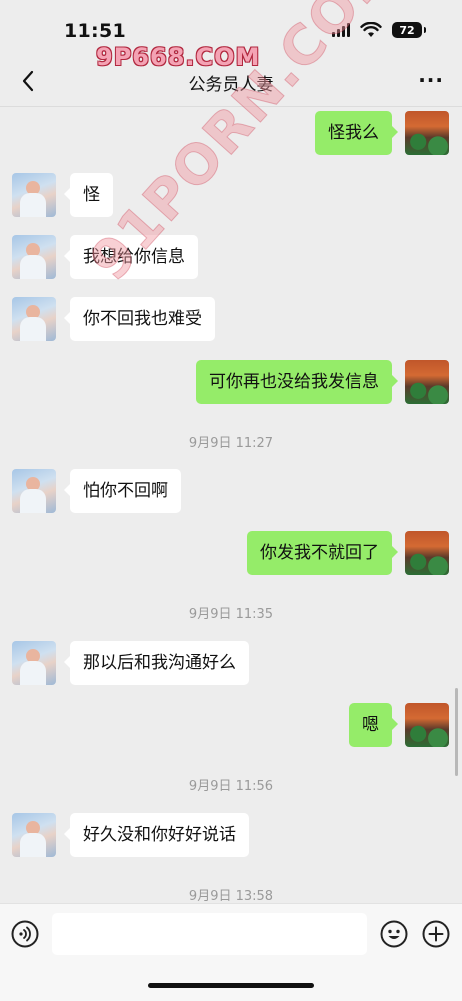  What do you see at coordinates (231, 614) in the screenshot?
I see `timestamp: 9月9日 11:35` at bounding box center [231, 614].